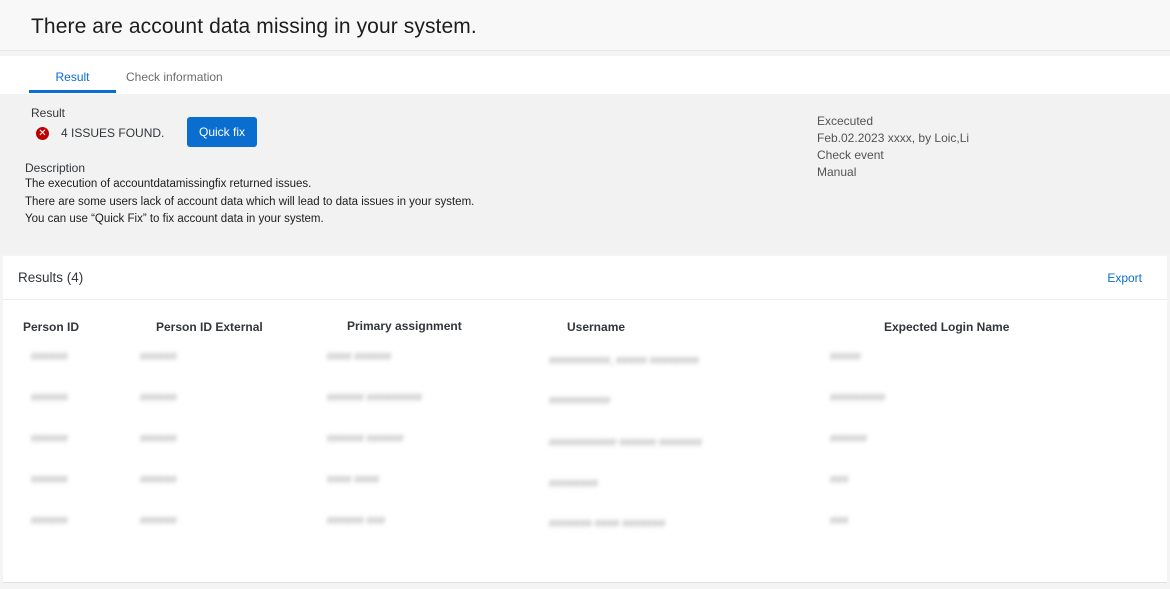 Image resolution: width=1170 pixels, height=589 pixels. I want to click on quick-fix-button: Quick fix, so click(222, 132).